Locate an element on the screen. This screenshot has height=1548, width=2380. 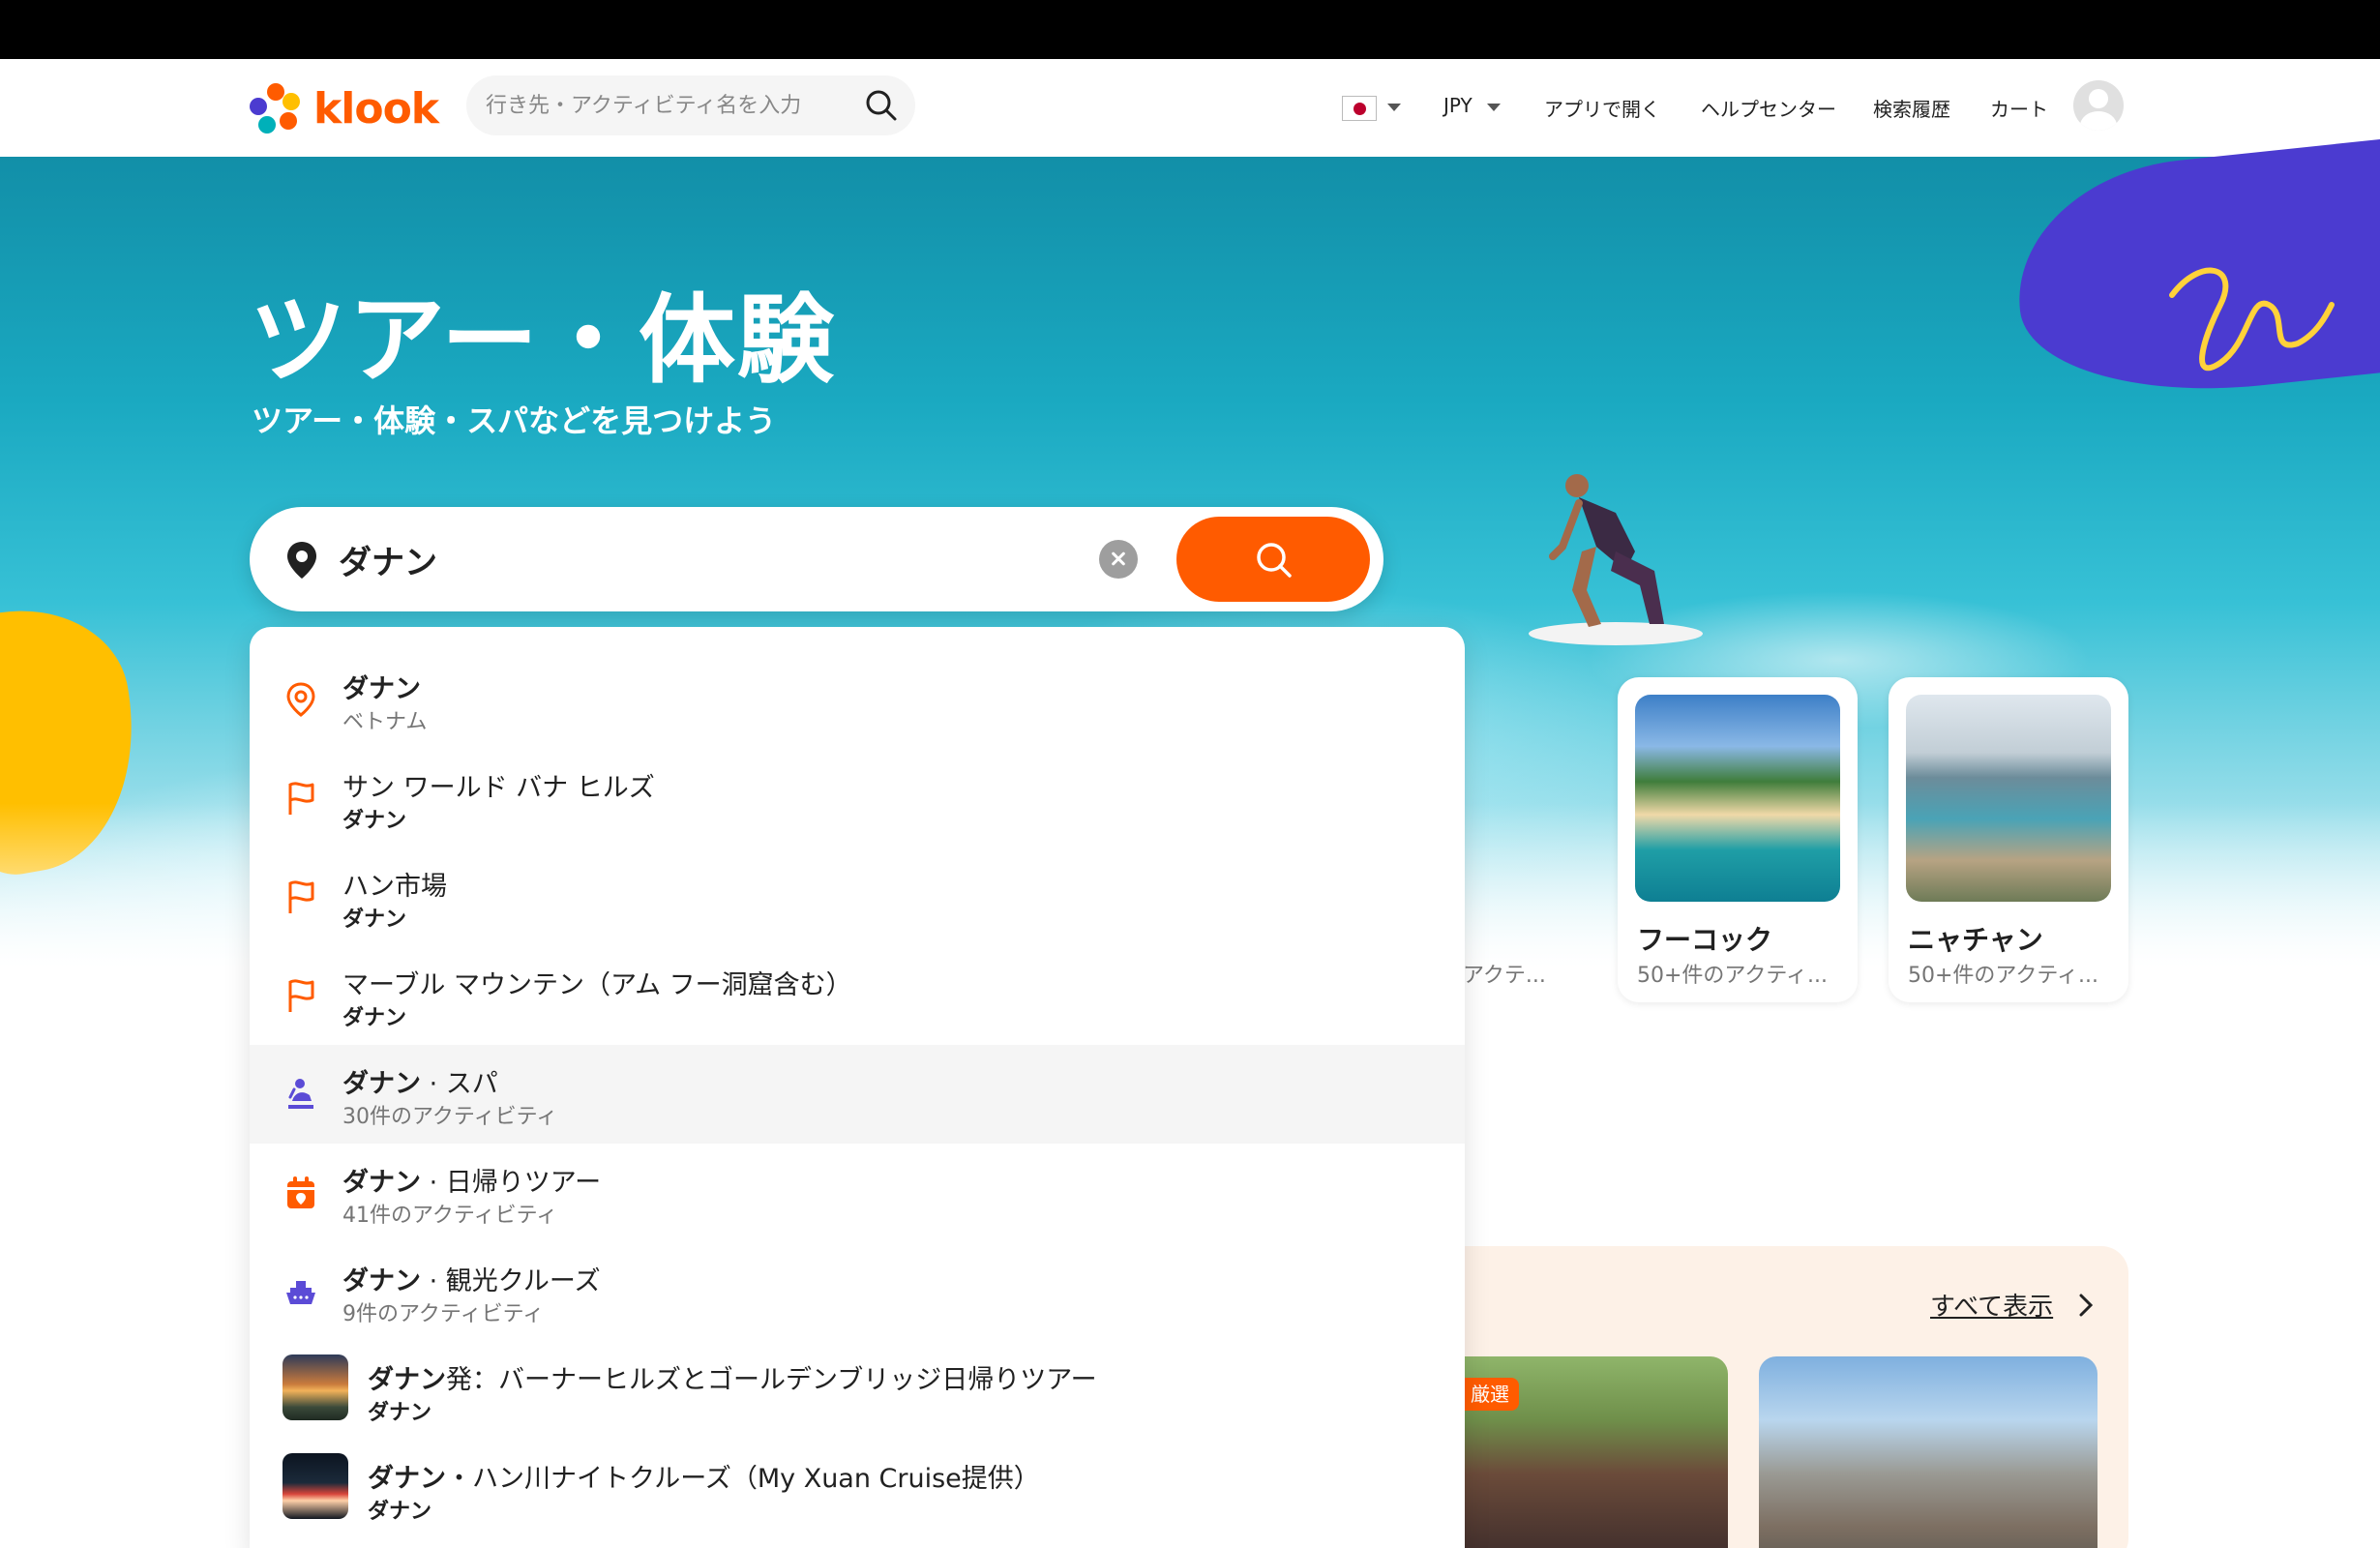
suggestion-item: ハン市場 ダナン is located at coordinates (858, 897).